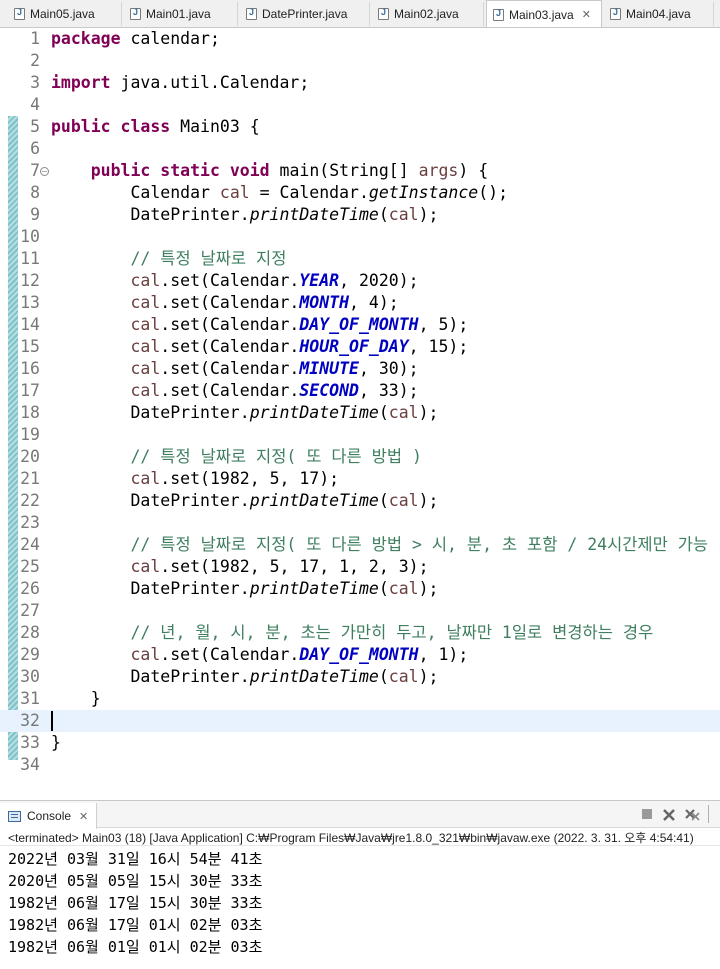 The width and height of the screenshot is (720, 969). I want to click on code-line: 13 cal.set(Calendar.MONTH, 4);, so click(360, 303).